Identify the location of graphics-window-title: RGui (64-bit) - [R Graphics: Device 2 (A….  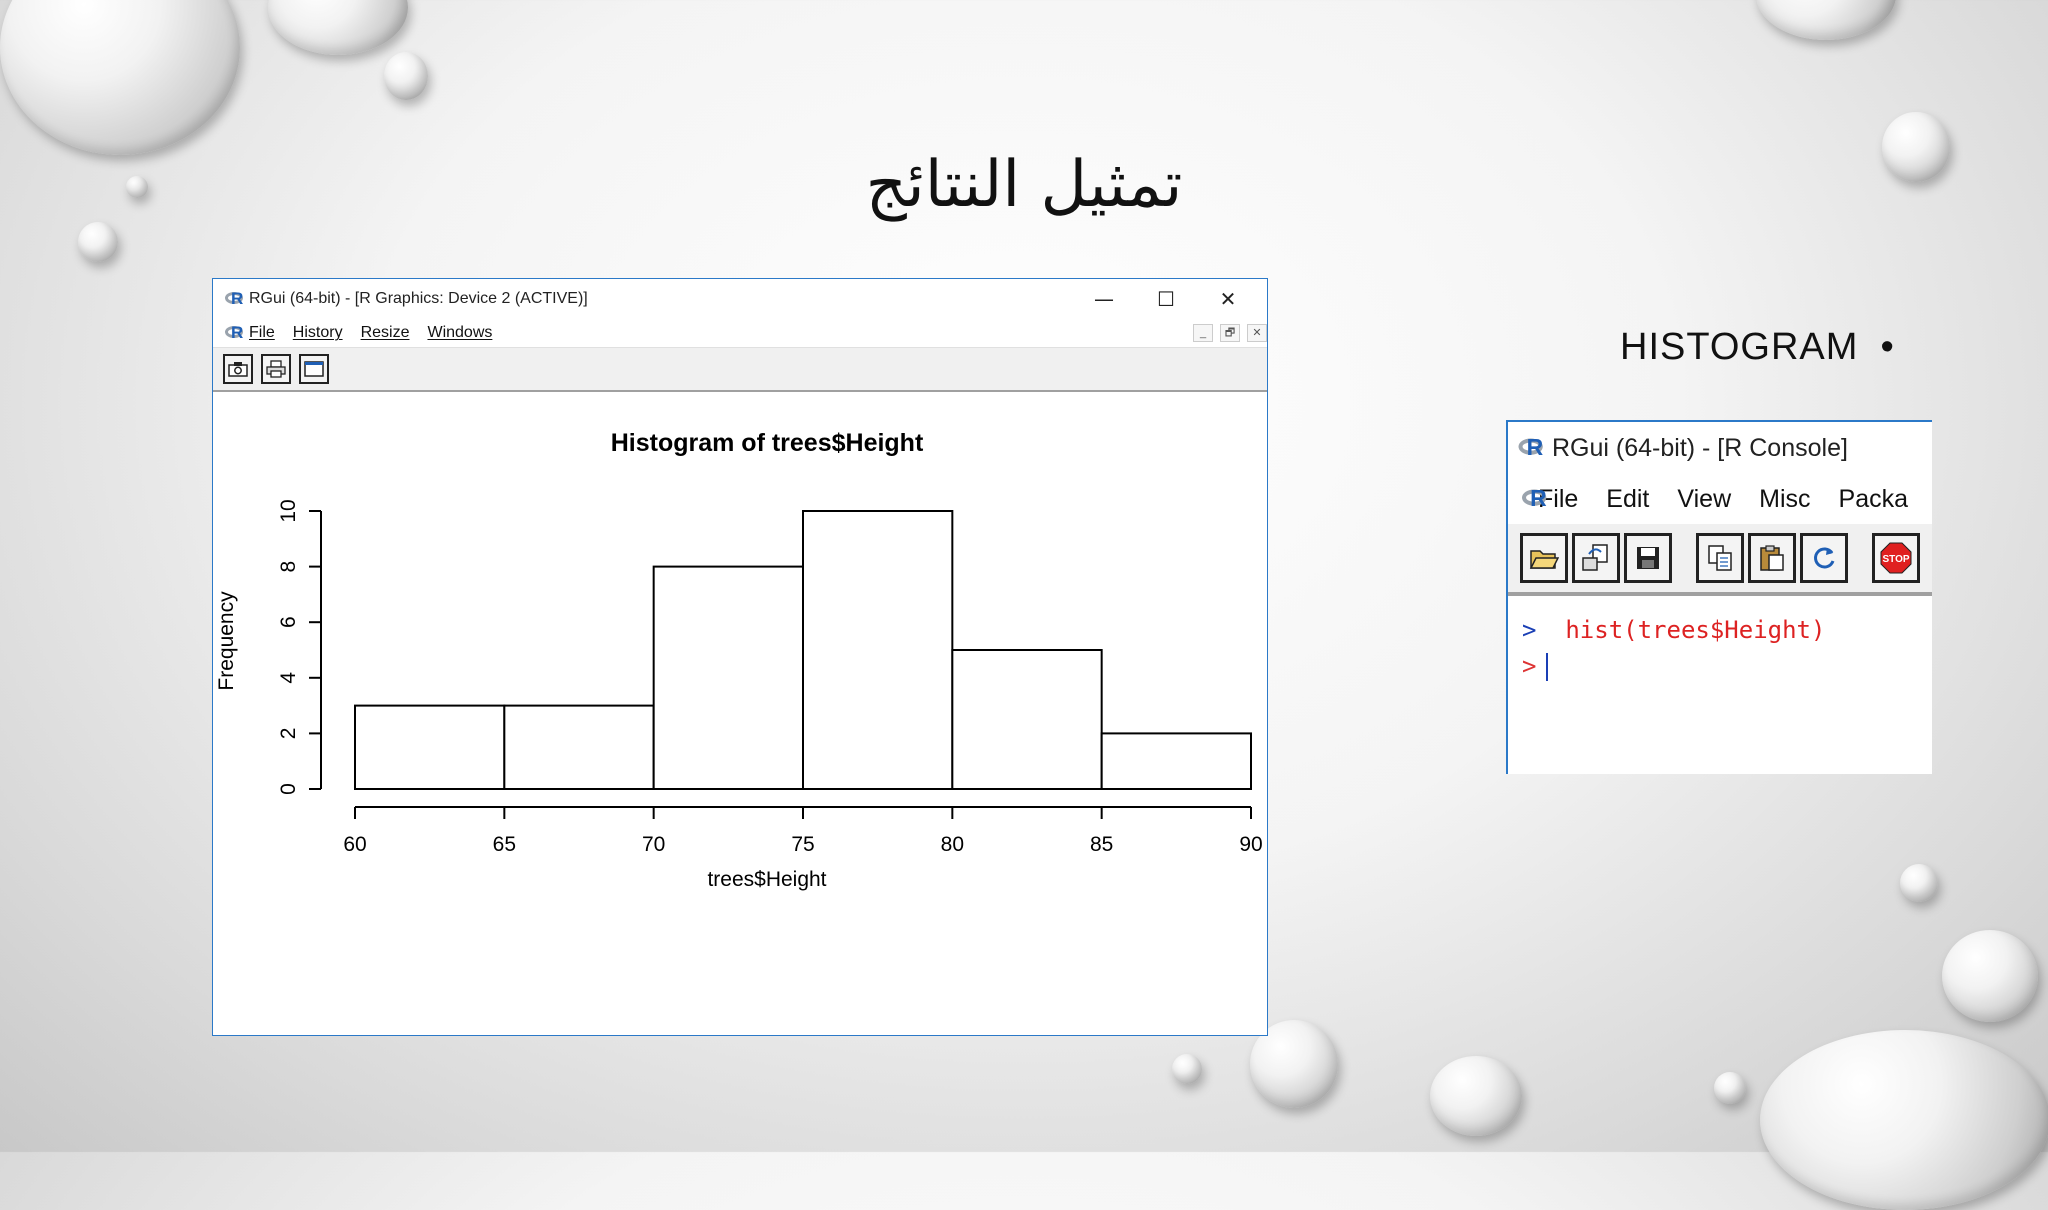
(418, 298).